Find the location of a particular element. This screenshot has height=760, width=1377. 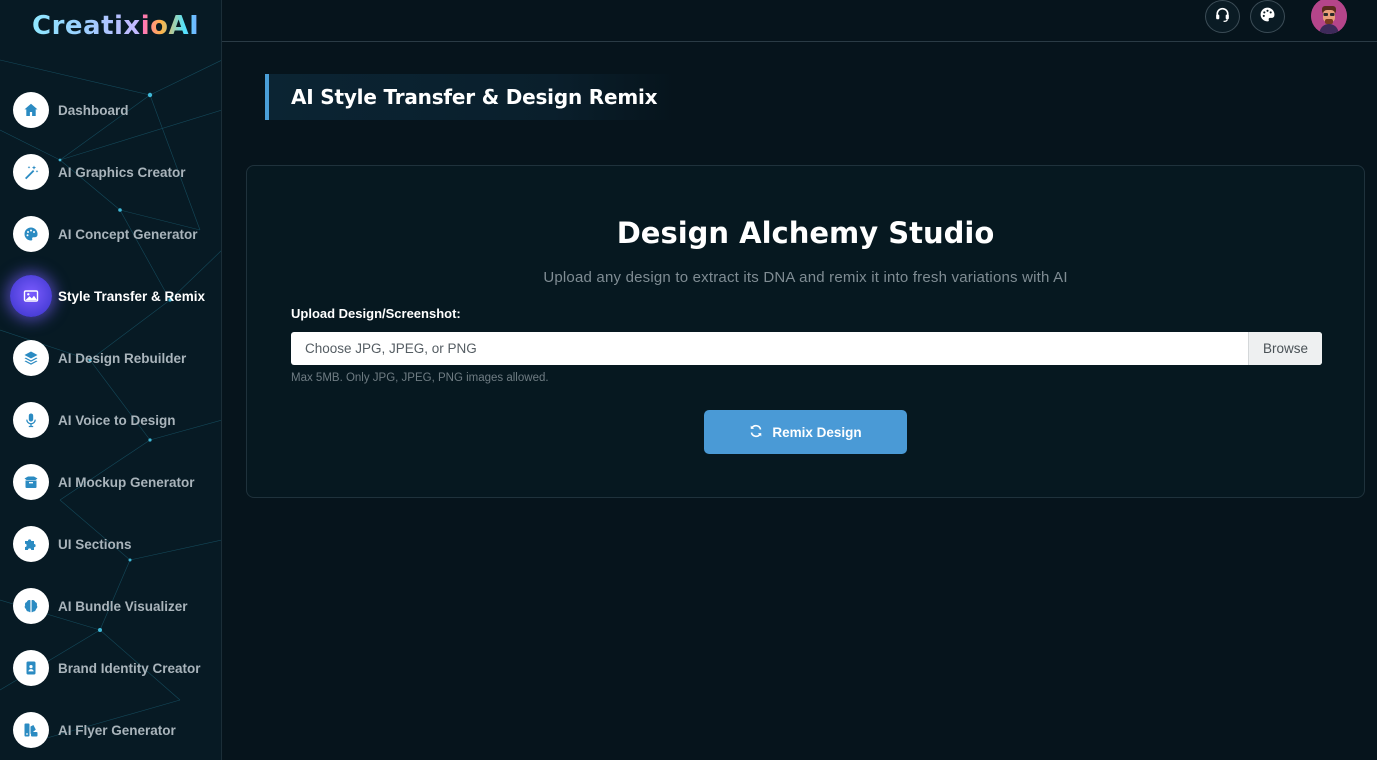

headset-icon is located at coordinates (1222, 17).